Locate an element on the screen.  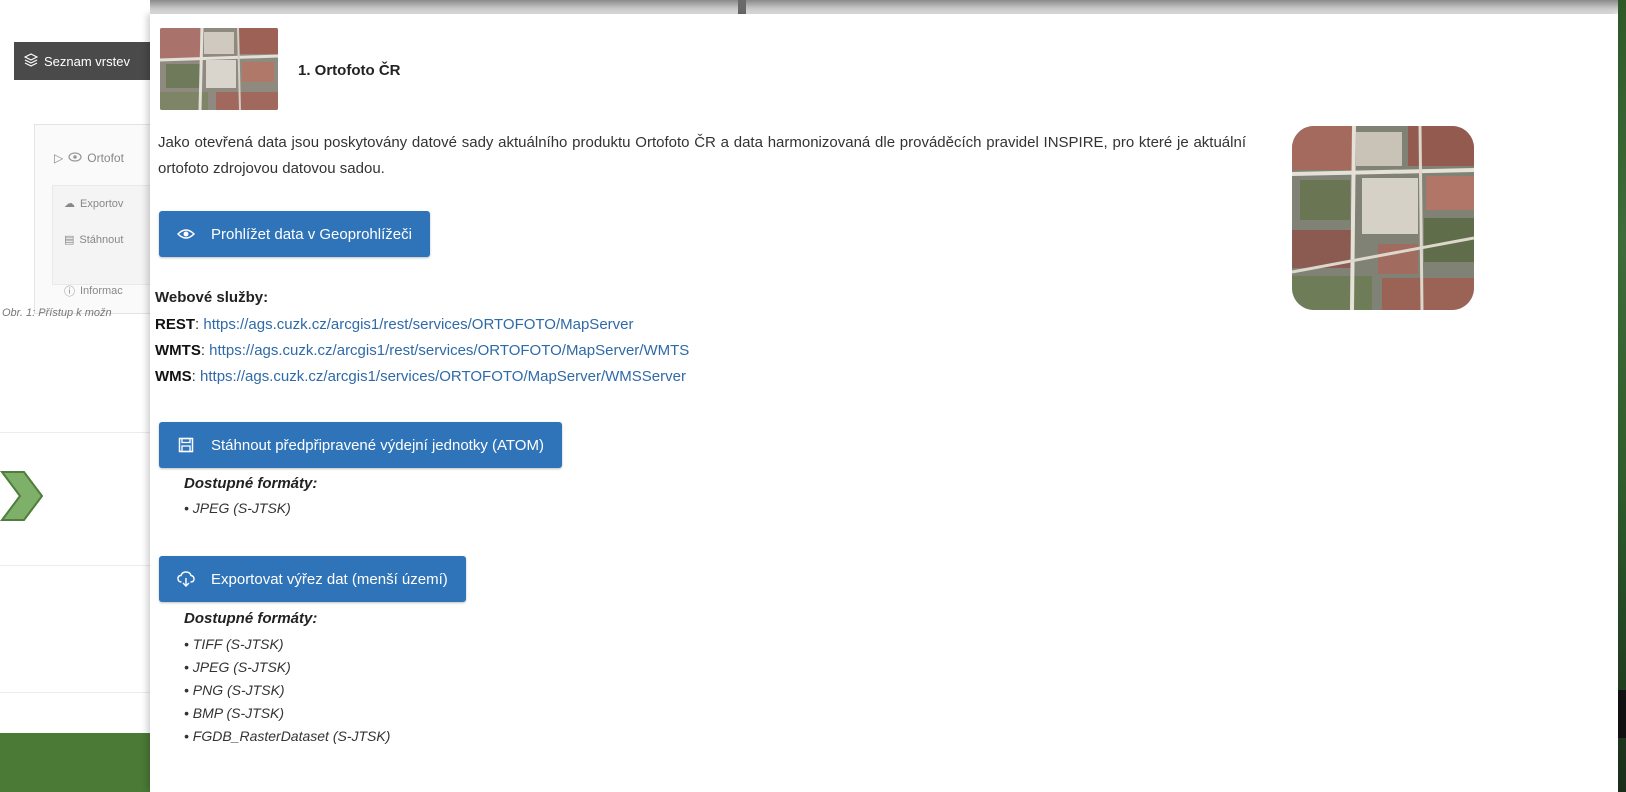
format-item: • BMP (S-JTSK) is located at coordinates (234, 713).